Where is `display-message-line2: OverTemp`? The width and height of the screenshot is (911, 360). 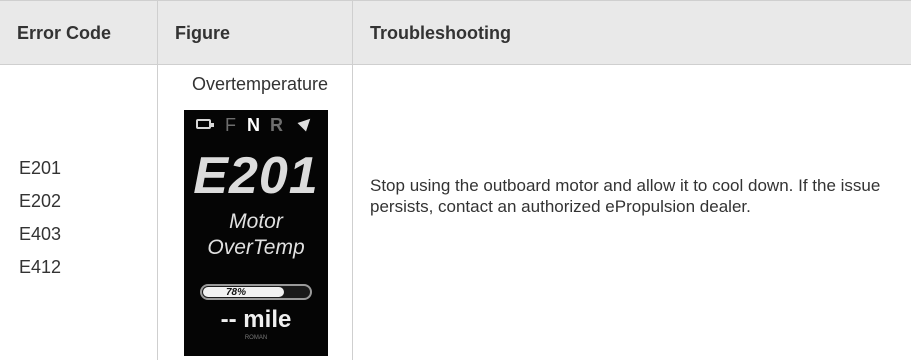 display-message-line2: OverTemp is located at coordinates (256, 247).